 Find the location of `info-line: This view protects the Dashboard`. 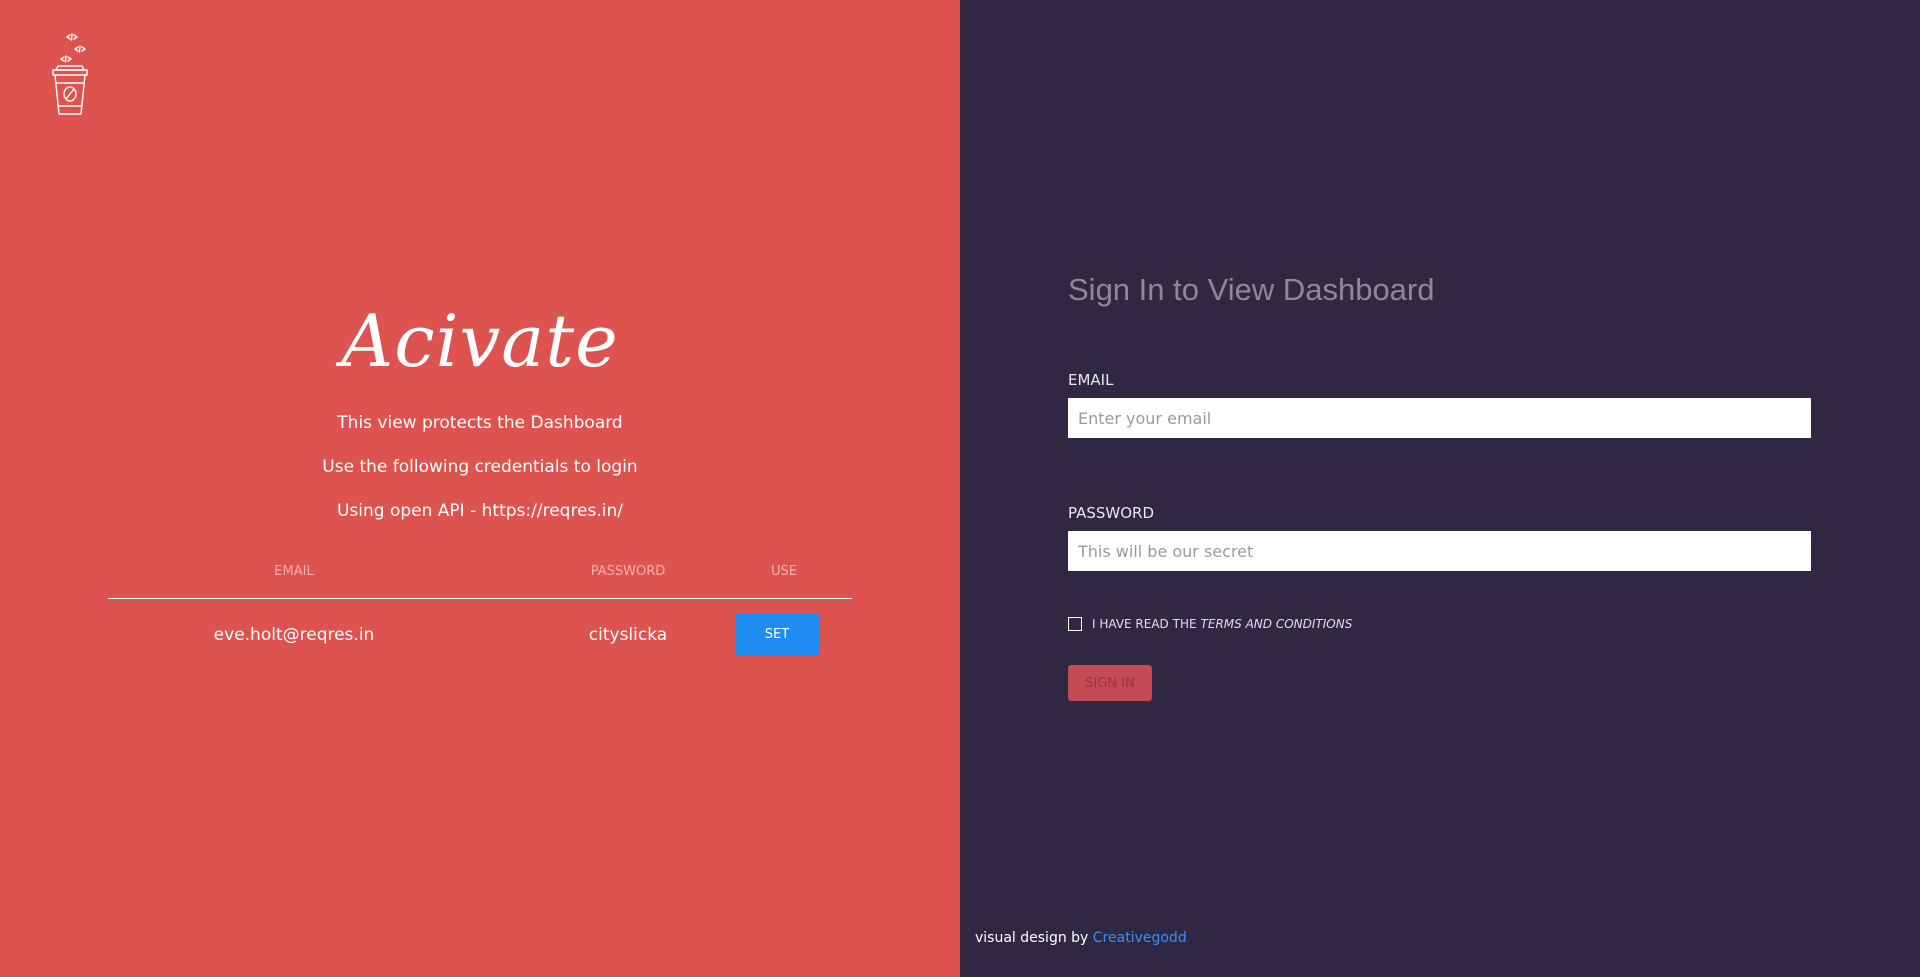

info-line: This view protects the Dashboard is located at coordinates (480, 423).